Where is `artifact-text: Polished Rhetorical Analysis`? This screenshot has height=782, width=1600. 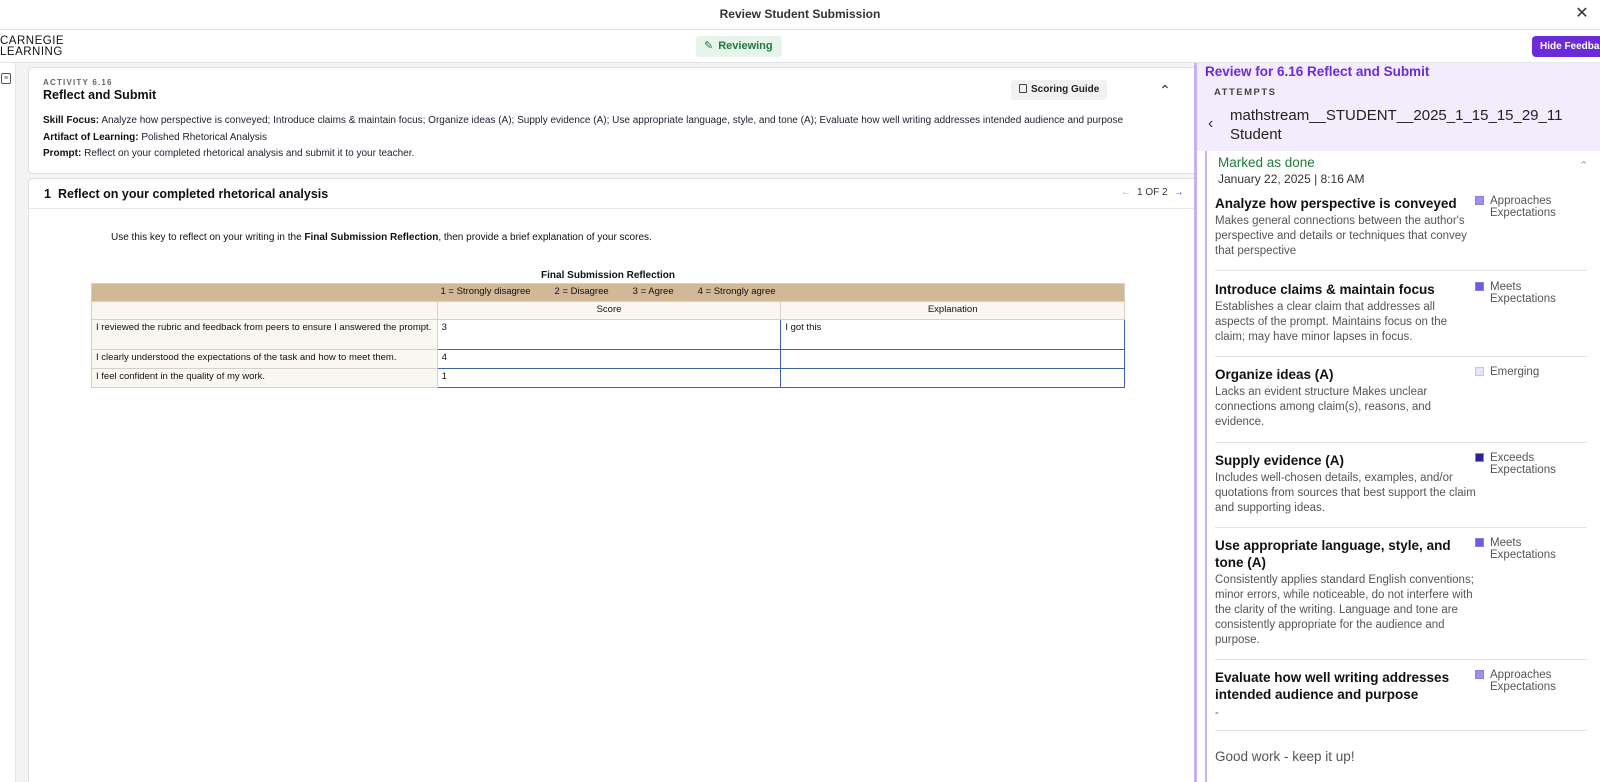
artifact-text: Polished Rhetorical Analysis is located at coordinates (204, 137).